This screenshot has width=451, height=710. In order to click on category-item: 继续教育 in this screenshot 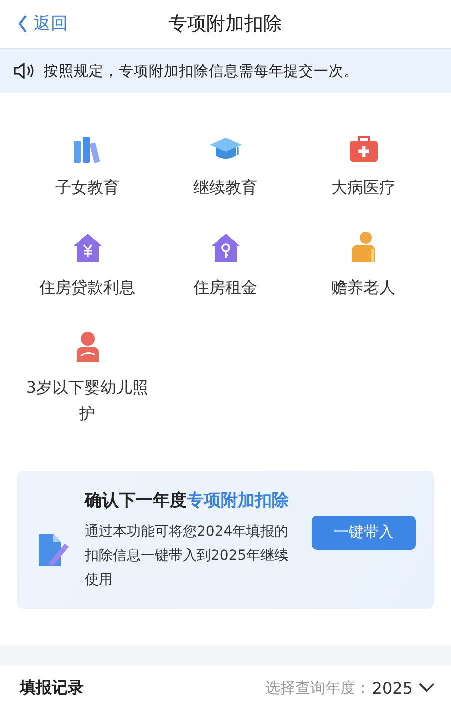, I will do `click(225, 188)`.